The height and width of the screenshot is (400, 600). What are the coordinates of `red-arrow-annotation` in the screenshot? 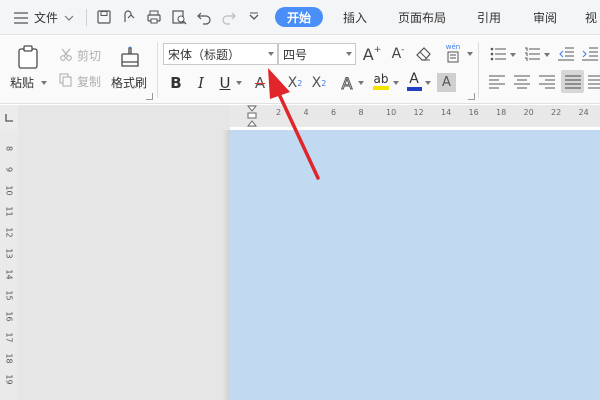 It's located at (294, 124).